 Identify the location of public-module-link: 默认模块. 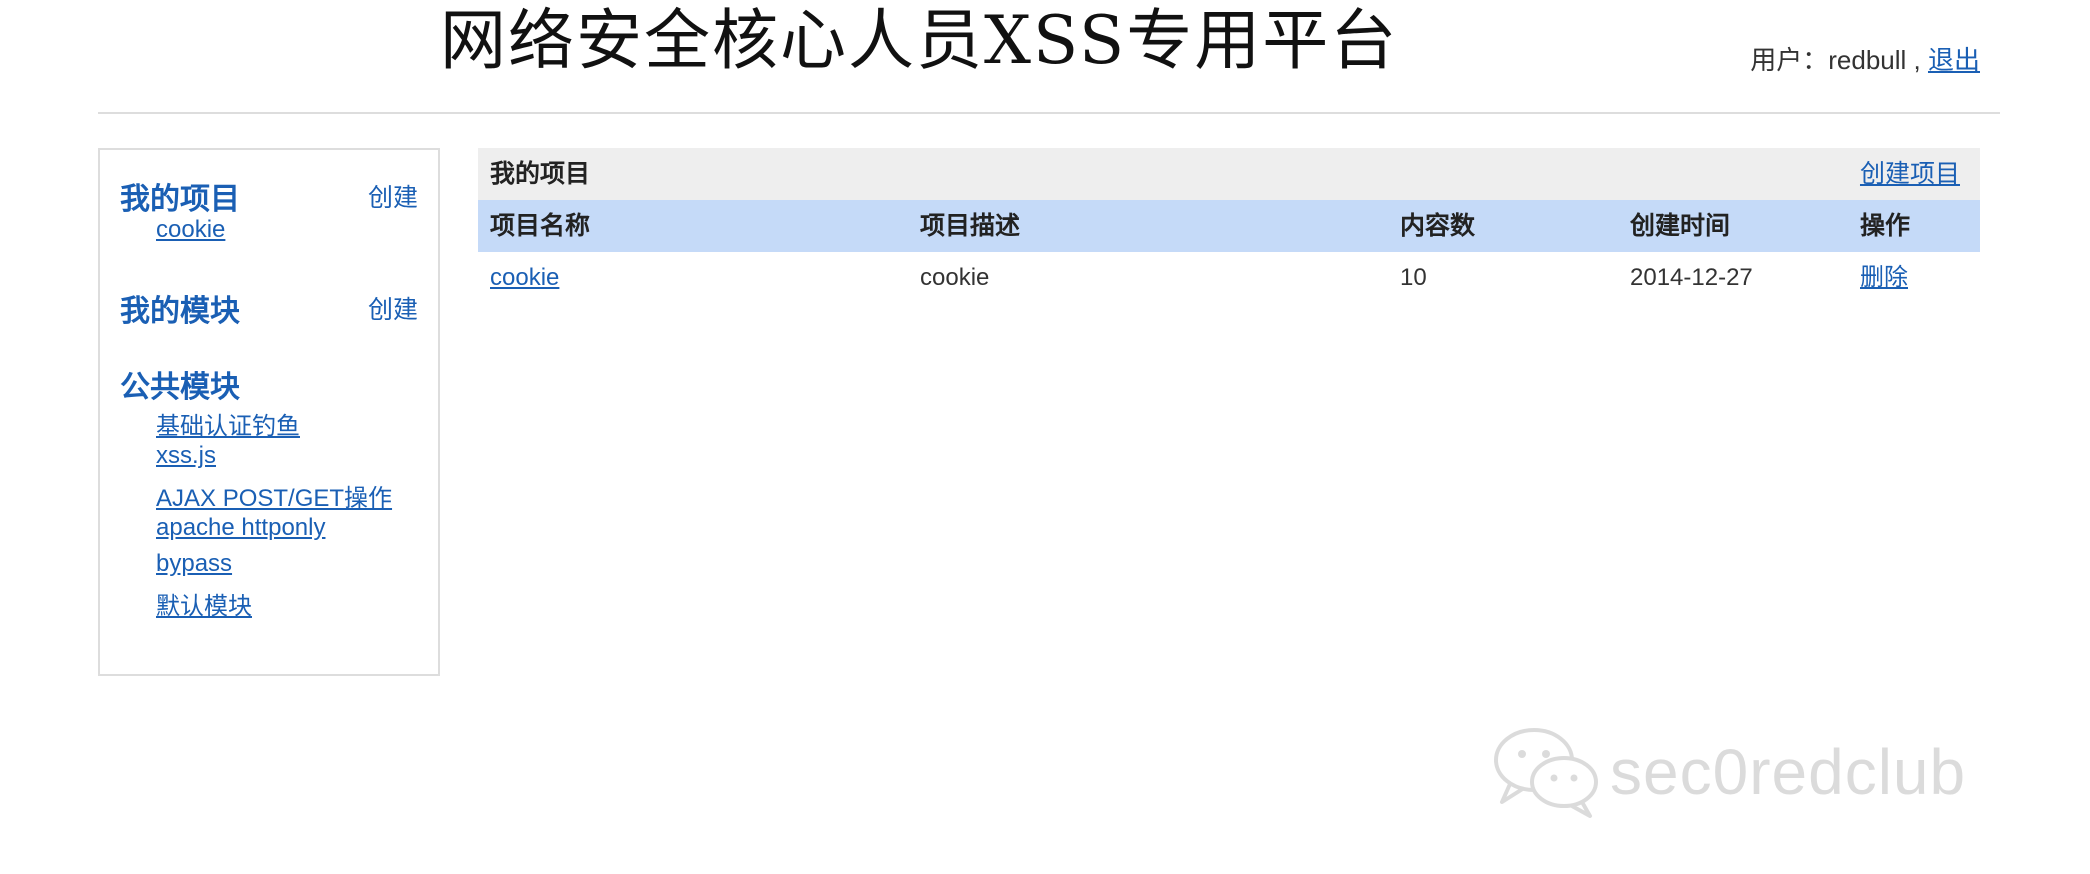
(204, 603).